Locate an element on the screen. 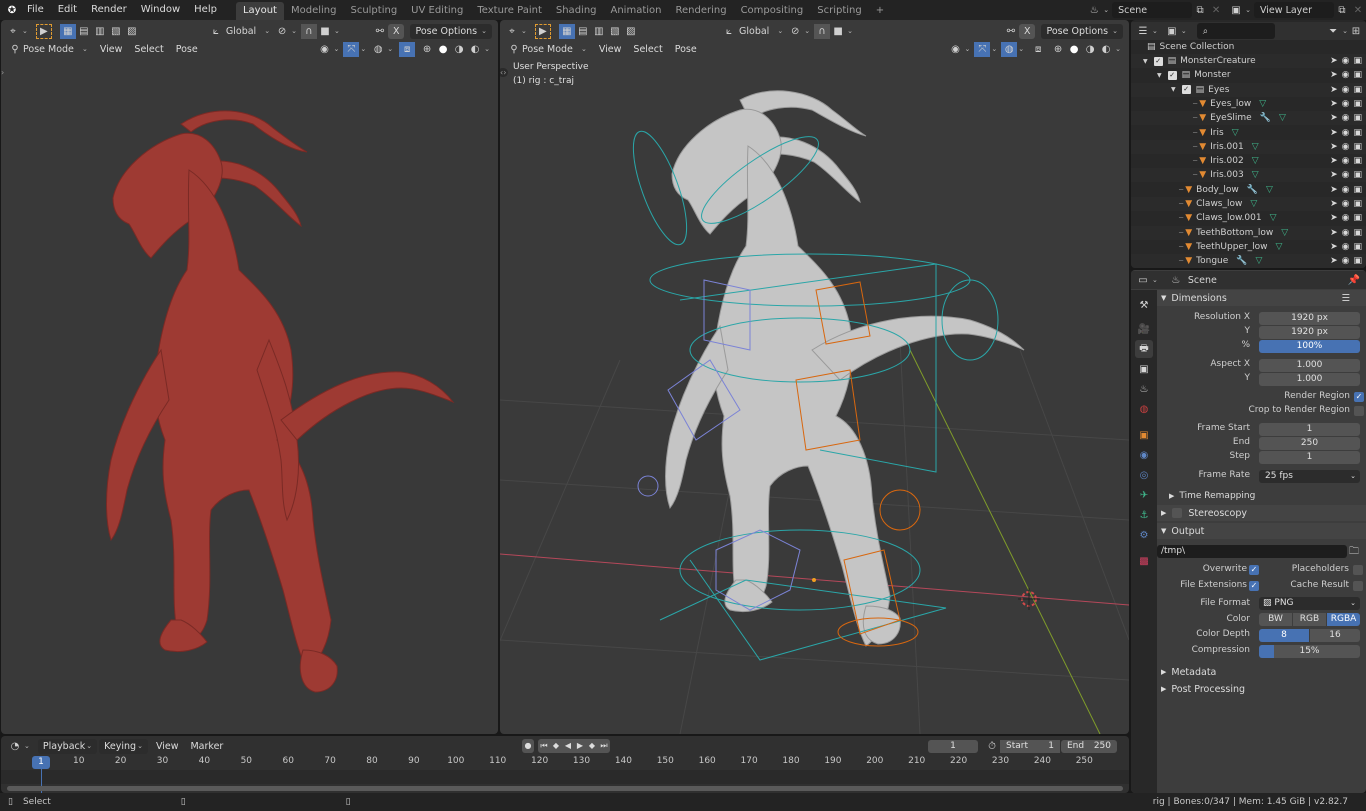  physics-tab-icon: ◎ is located at coordinates (1144, 475).